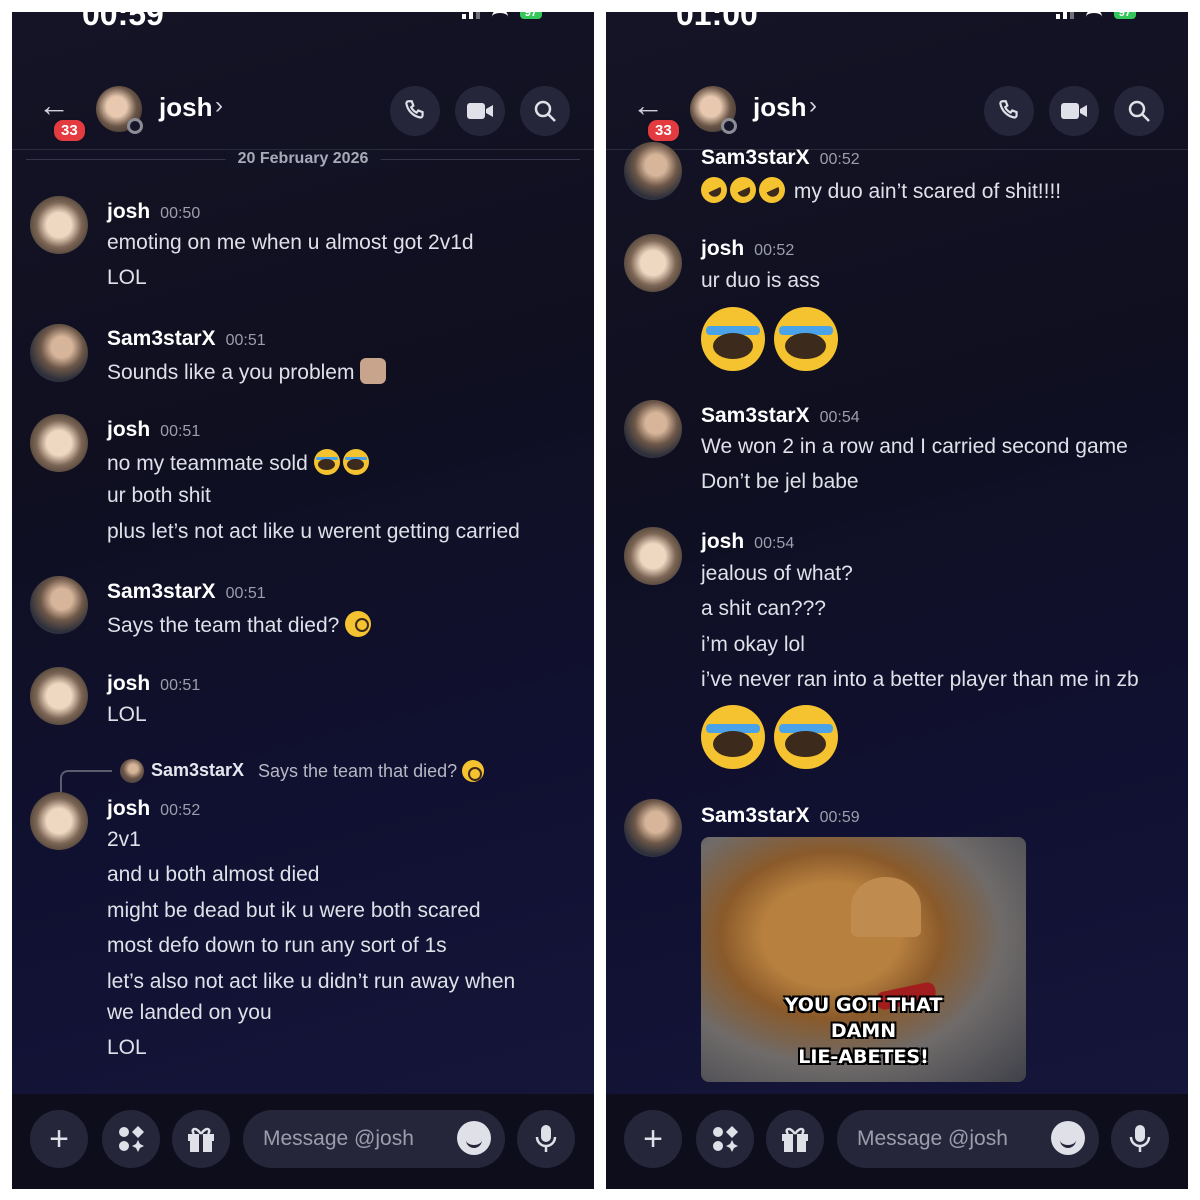 This screenshot has height=1200, width=1200. I want to click on unread-badge: 33, so click(663, 130).